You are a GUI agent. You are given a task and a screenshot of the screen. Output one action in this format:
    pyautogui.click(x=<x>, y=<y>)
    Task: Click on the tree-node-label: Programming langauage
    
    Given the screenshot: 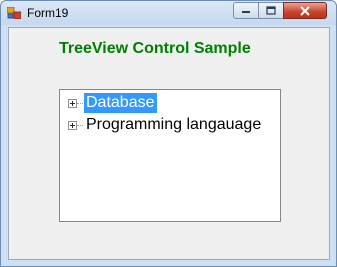 What is the action you would take?
    pyautogui.click(x=173, y=125)
    